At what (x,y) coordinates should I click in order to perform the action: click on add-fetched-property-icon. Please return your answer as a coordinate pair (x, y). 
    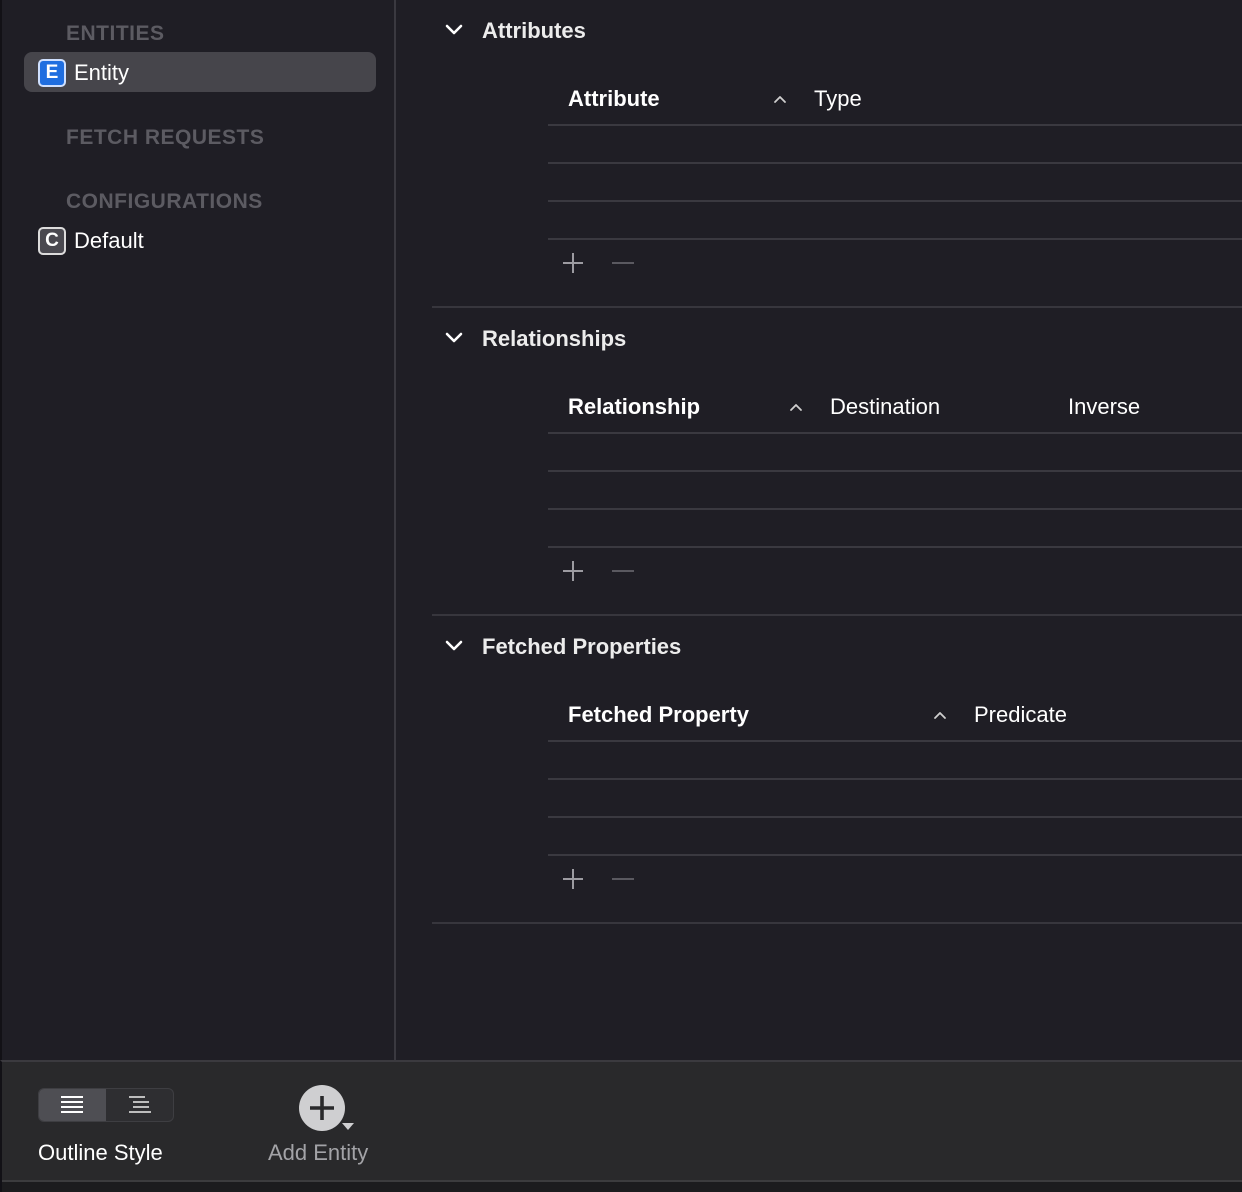
    Looking at the image, I should click on (573, 879).